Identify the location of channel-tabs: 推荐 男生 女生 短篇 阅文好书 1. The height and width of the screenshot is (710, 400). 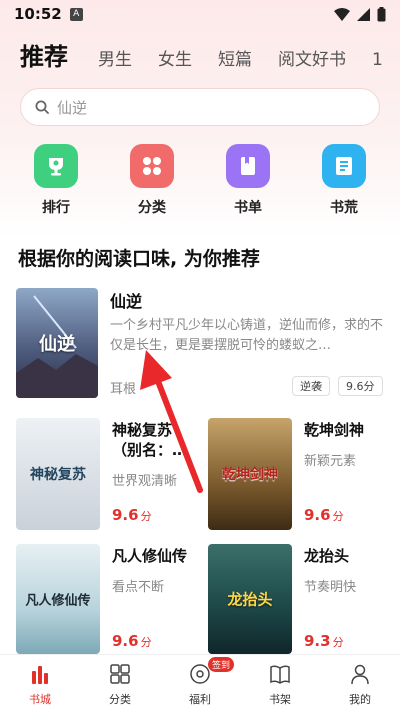
(200, 58).